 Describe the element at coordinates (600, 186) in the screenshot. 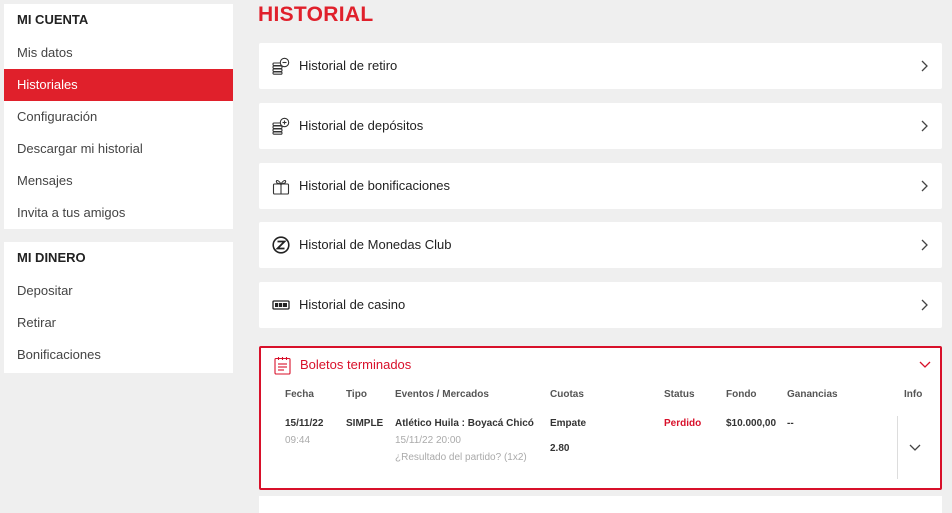

I see `card-historial-bonificaciones: Historial de bonificaciones` at that location.